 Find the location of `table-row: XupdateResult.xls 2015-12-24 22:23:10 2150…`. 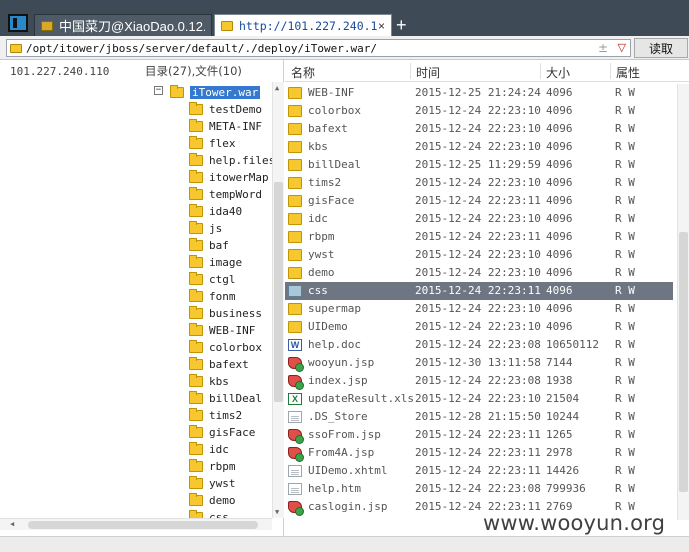

table-row: XupdateResult.xls 2015-12-24 22:23:10 2150… is located at coordinates (479, 399).